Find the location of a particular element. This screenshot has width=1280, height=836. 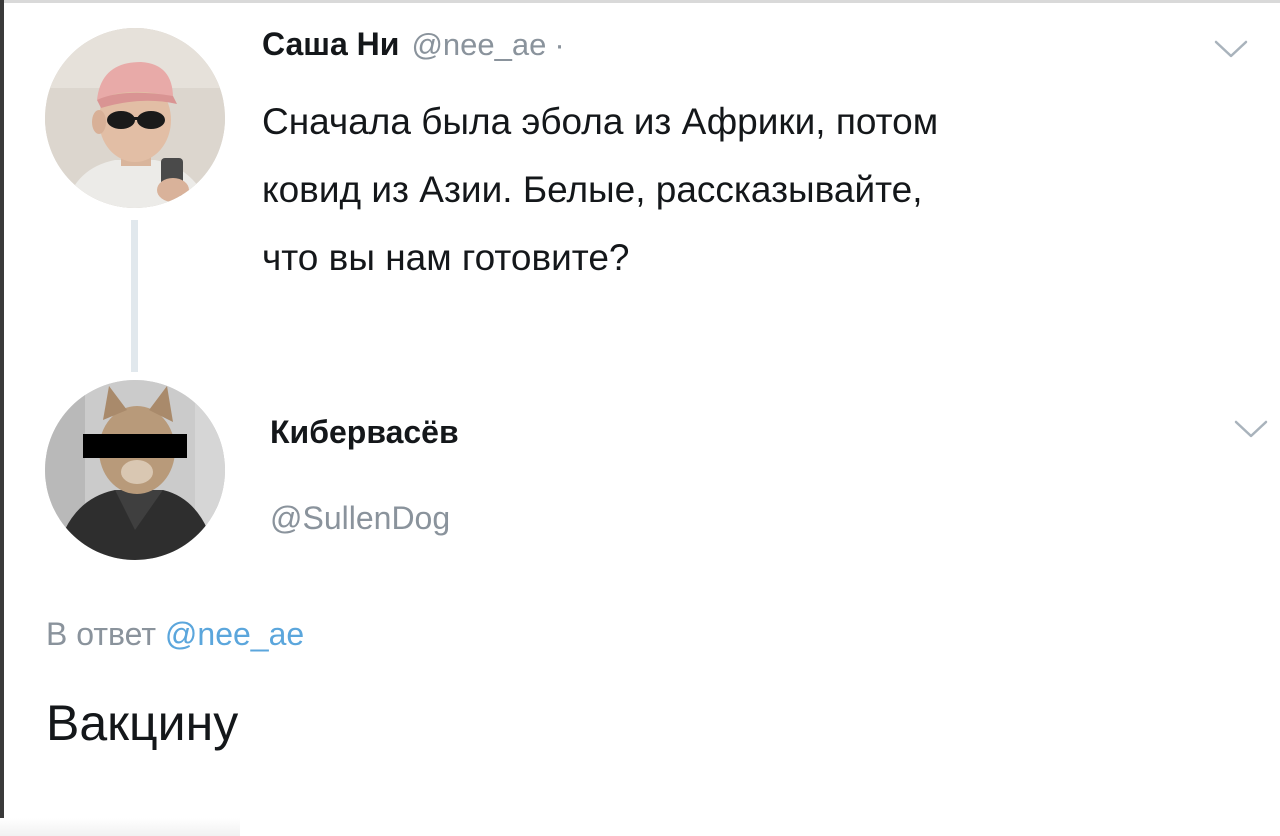

tweet1-header: Саша Ни @nee_ae · is located at coordinates (413, 46).